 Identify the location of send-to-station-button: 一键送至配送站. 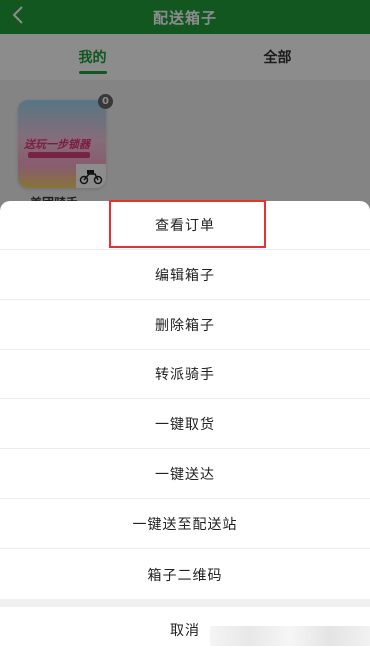
(185, 524).